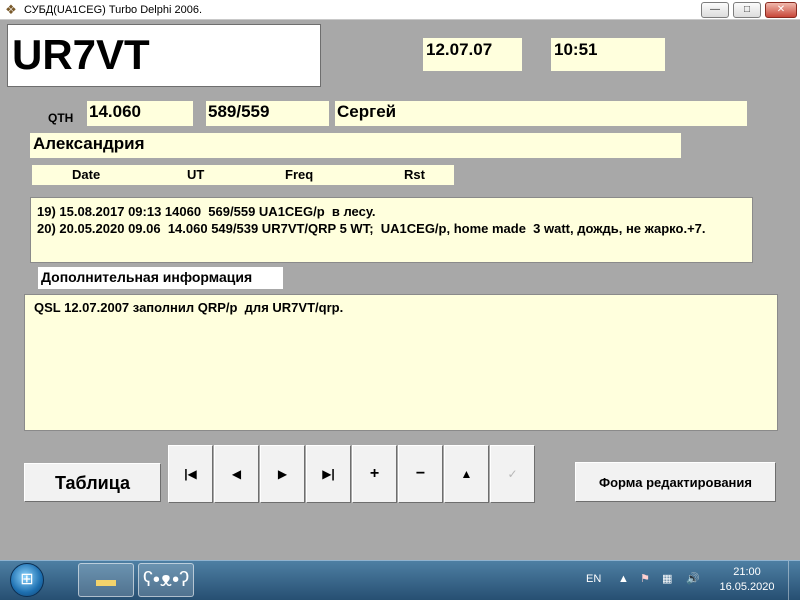 The height and width of the screenshot is (600, 800). Describe the element at coordinates (164, 55) in the screenshot. I see `callsign-field: UR7VT` at that location.